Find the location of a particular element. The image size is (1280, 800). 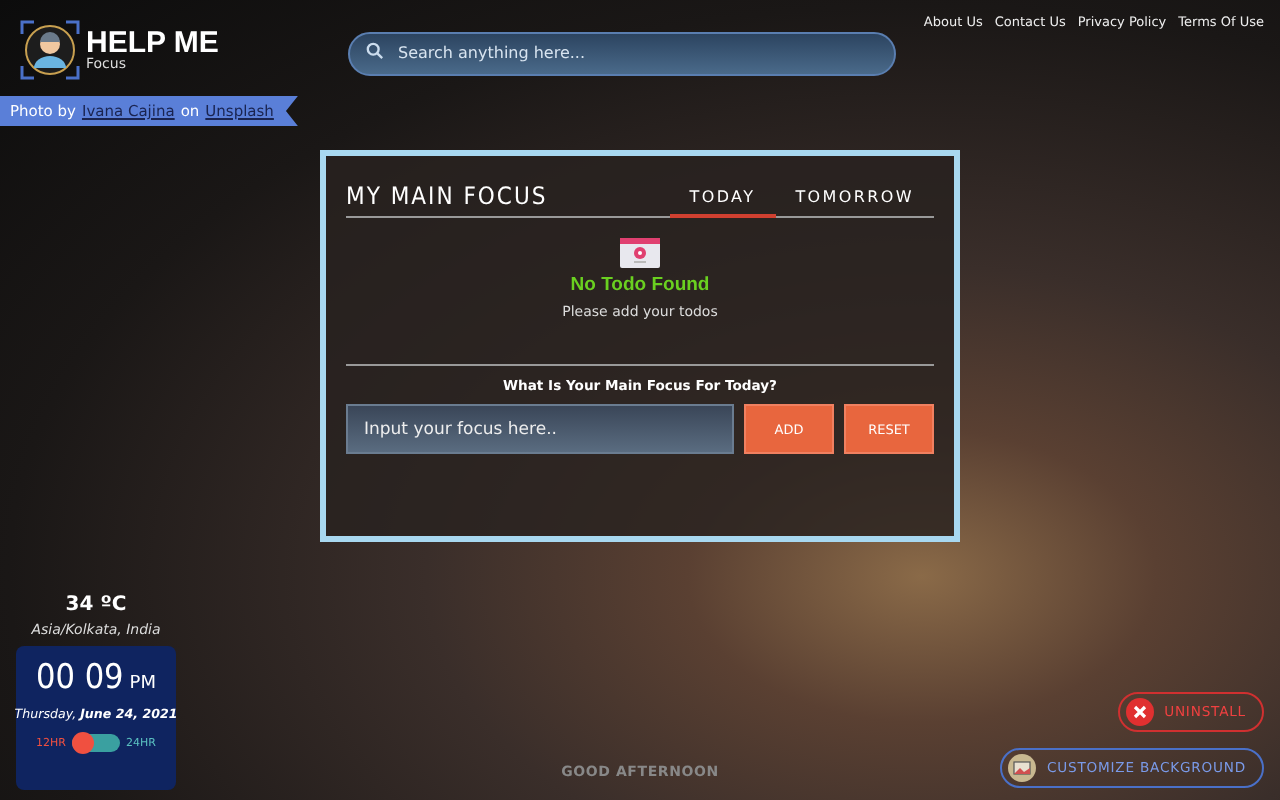

close-icon is located at coordinates (1140, 712).